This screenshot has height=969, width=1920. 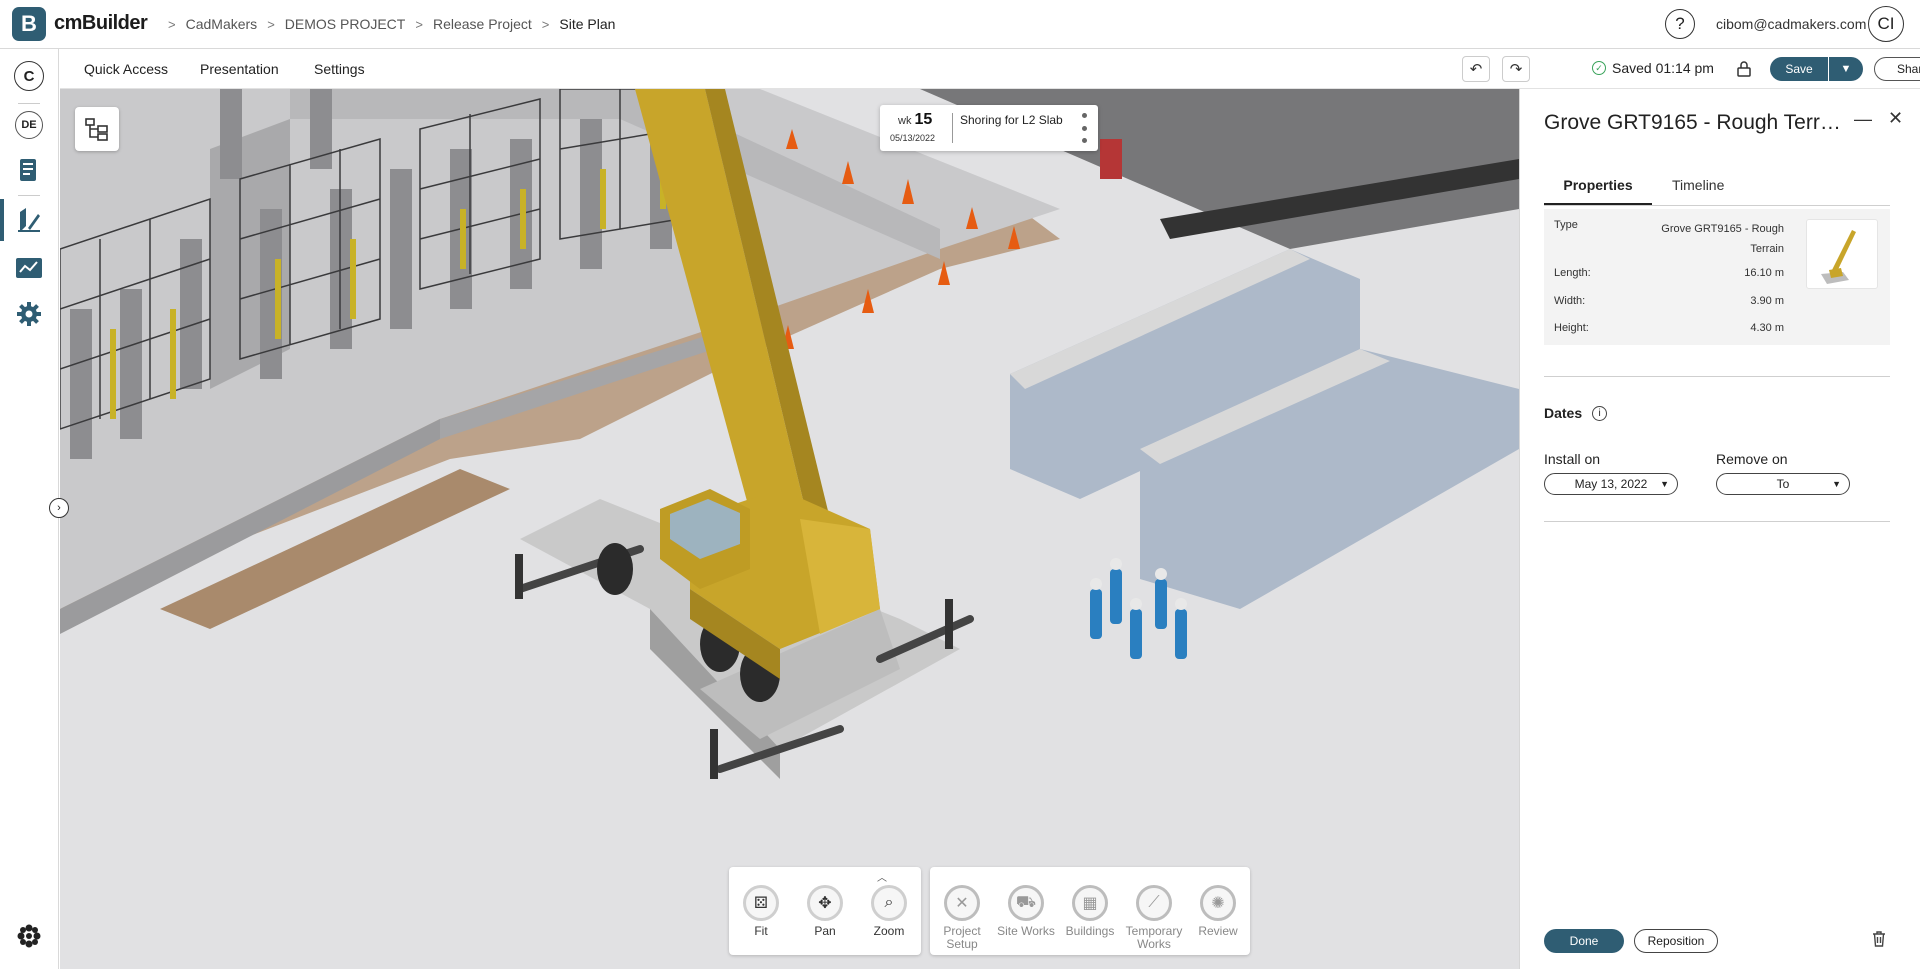 What do you see at coordinates (1680, 24) in the screenshot?
I see `help-button: ?` at bounding box center [1680, 24].